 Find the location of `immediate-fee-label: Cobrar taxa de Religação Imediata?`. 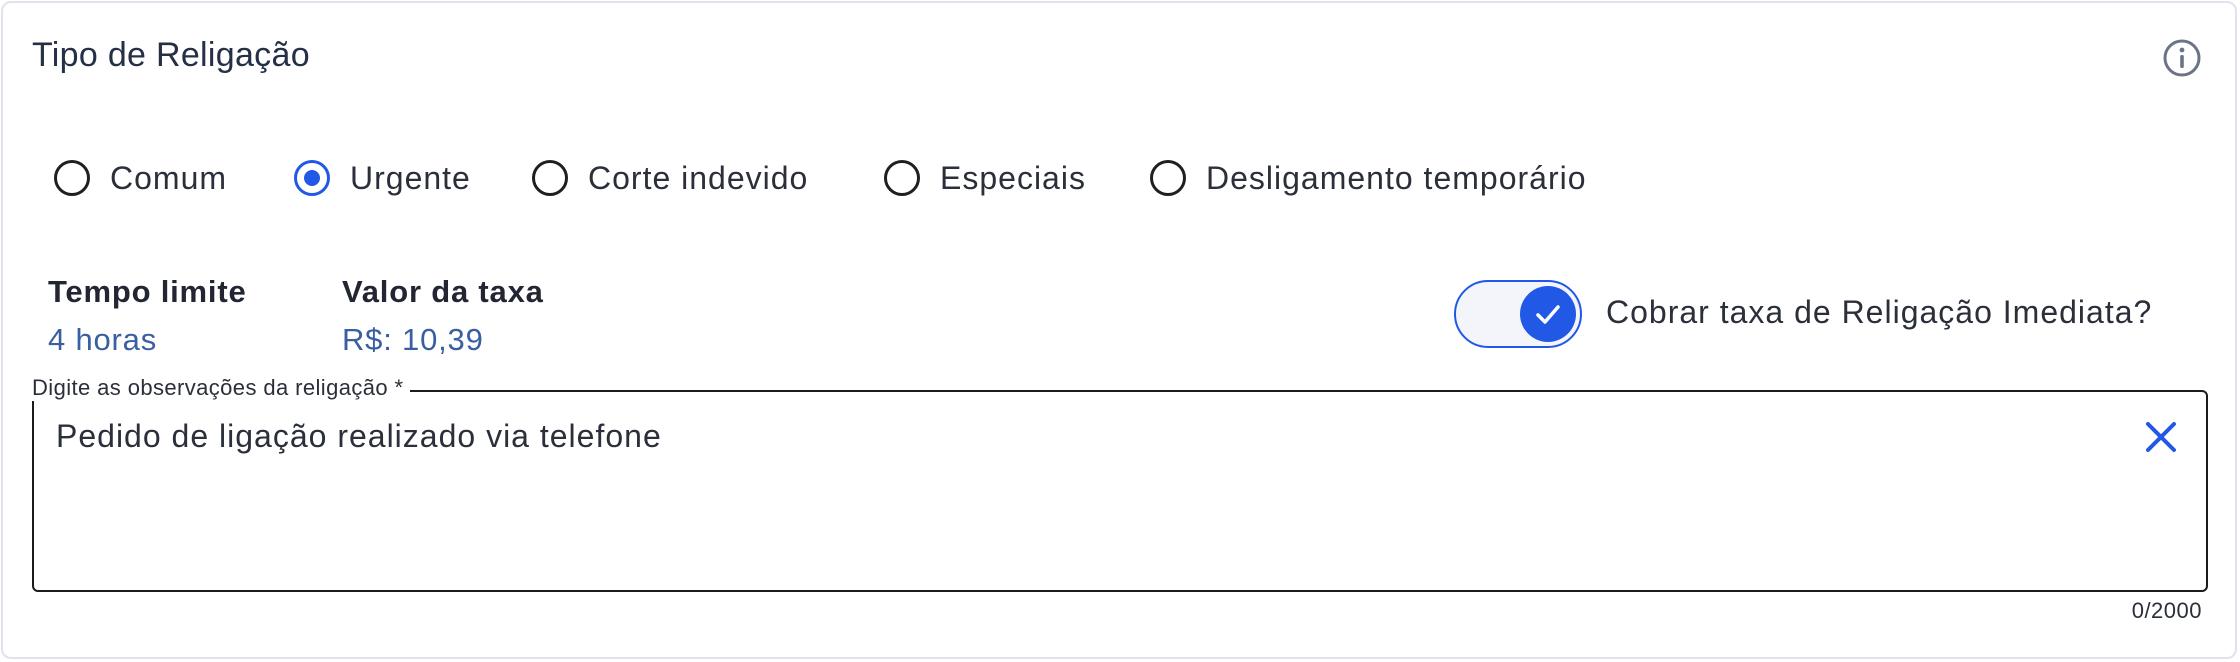

immediate-fee-label: Cobrar taxa de Religação Imediata? is located at coordinates (1879, 312).